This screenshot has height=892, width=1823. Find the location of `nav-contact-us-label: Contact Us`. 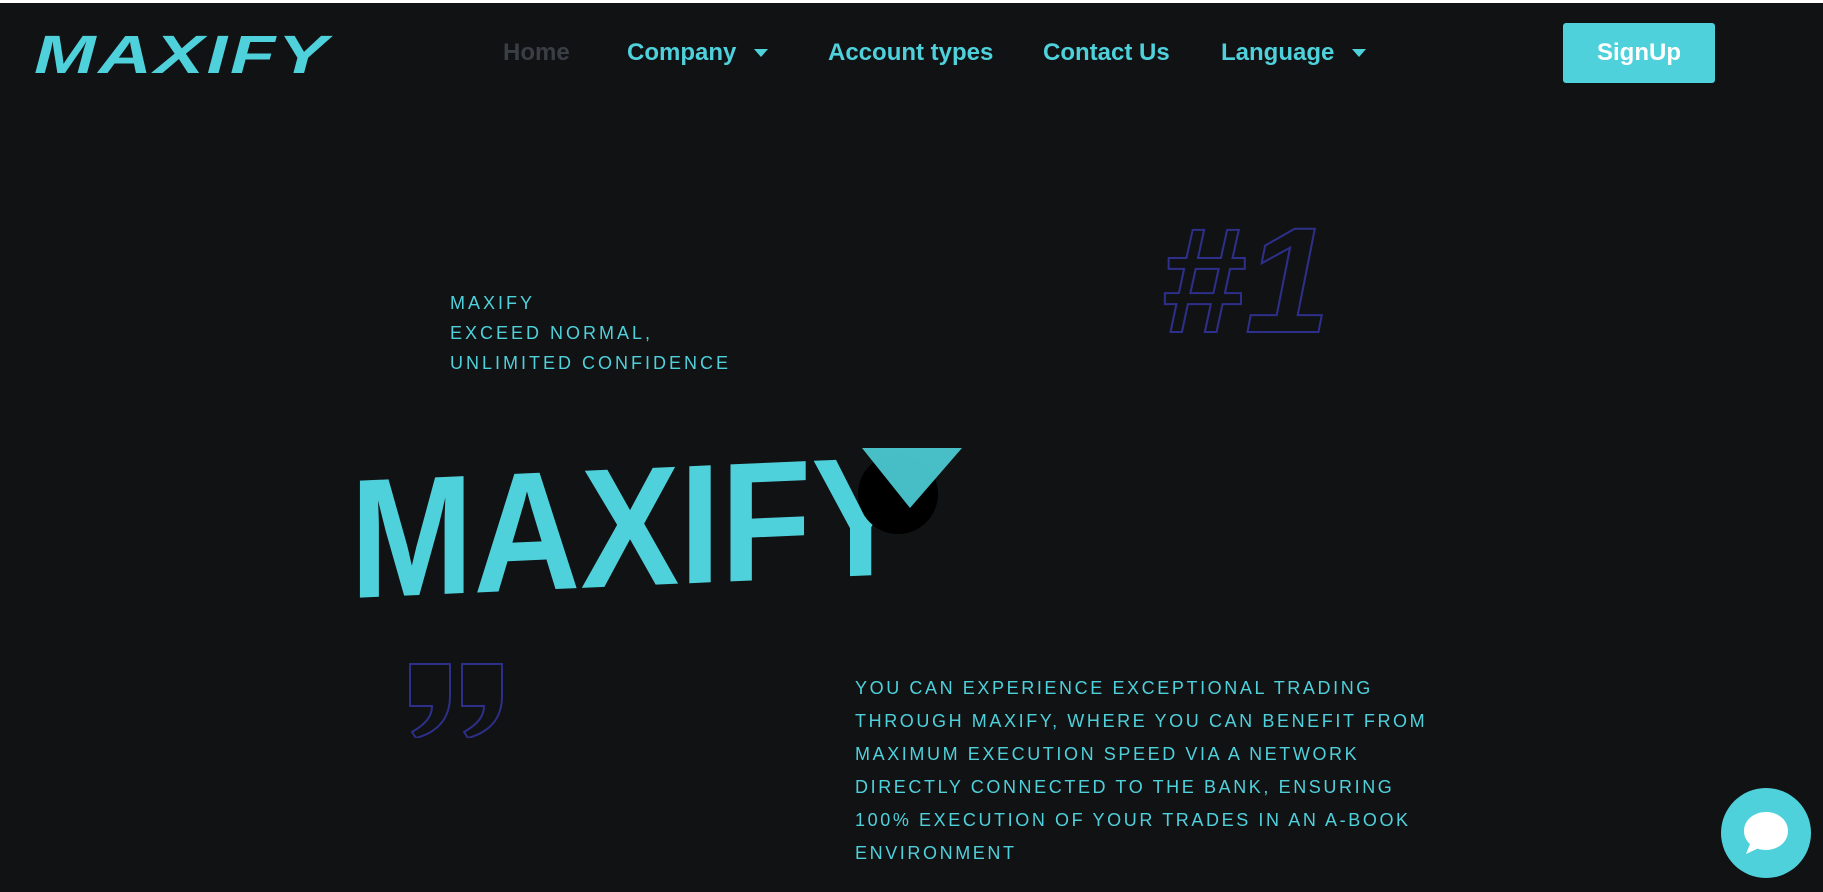

nav-contact-us-label: Contact Us is located at coordinates (1106, 52).